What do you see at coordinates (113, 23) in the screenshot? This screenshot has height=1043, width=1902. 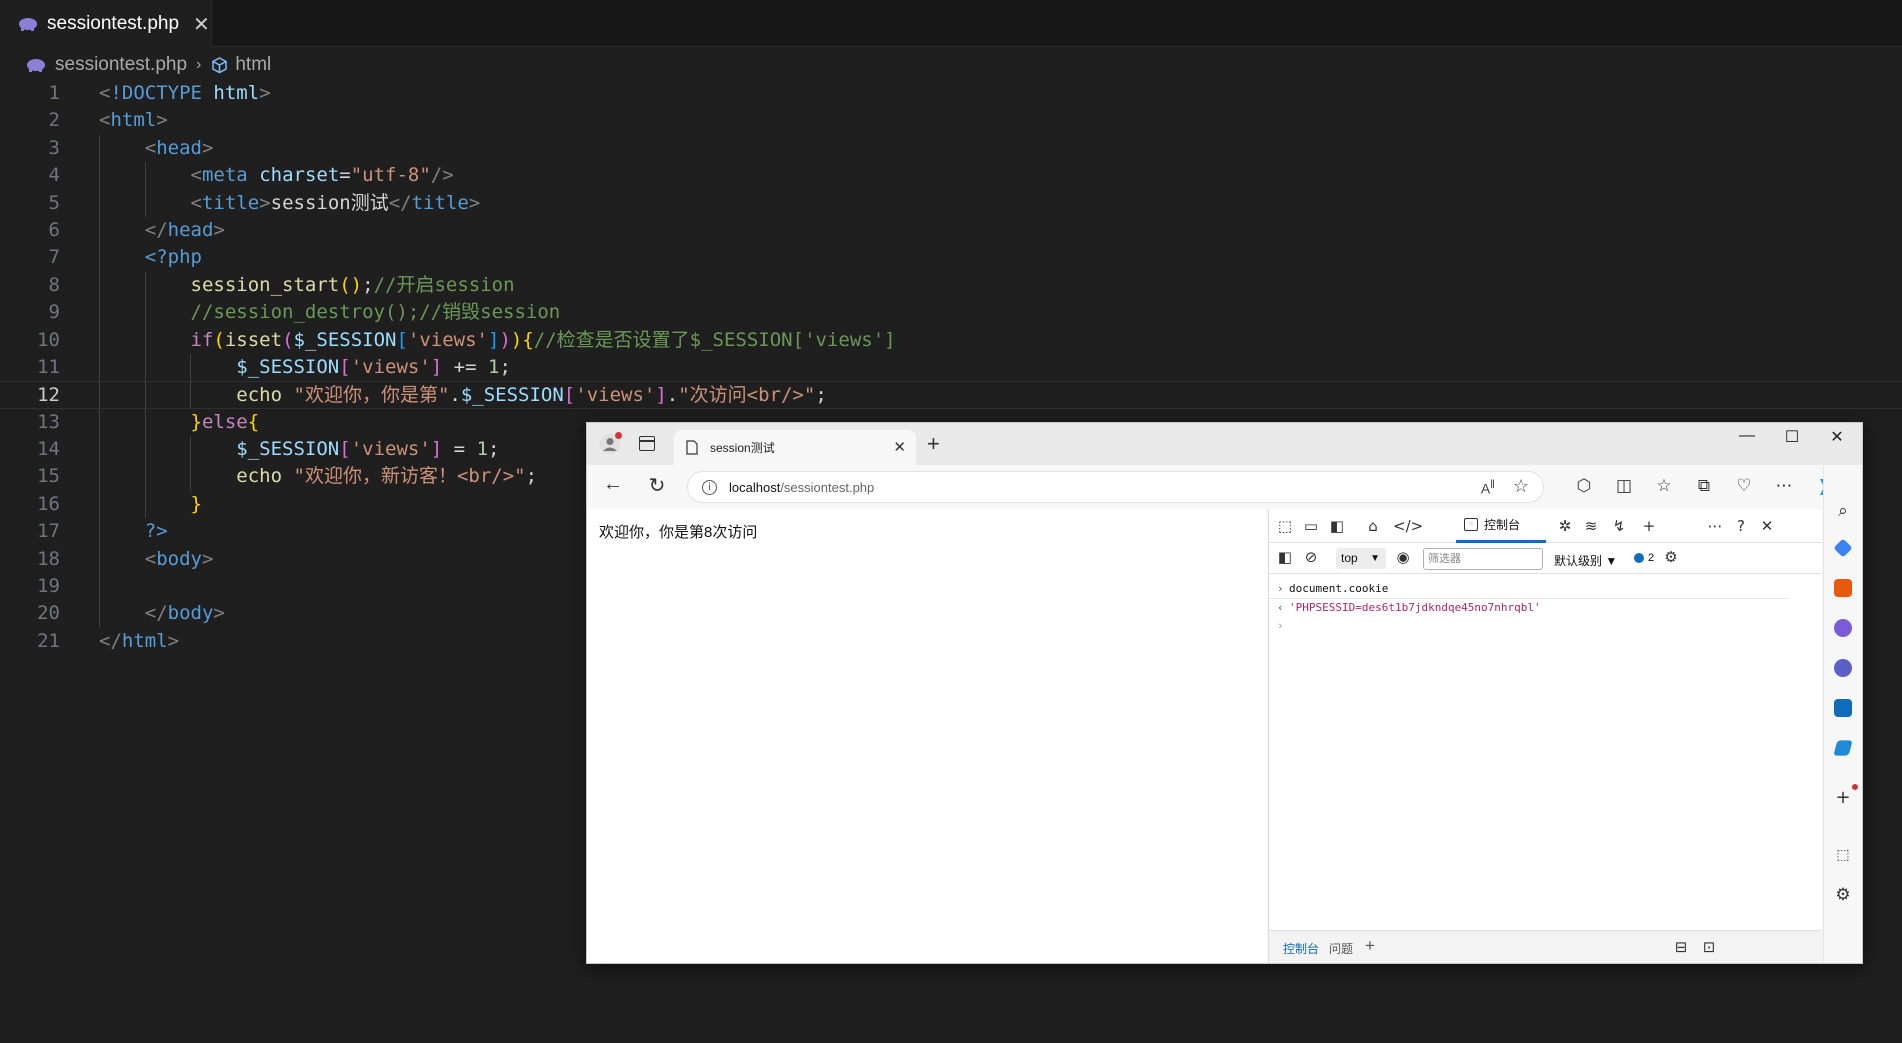 I see `editor-tab-label: sessiontest.php` at bounding box center [113, 23].